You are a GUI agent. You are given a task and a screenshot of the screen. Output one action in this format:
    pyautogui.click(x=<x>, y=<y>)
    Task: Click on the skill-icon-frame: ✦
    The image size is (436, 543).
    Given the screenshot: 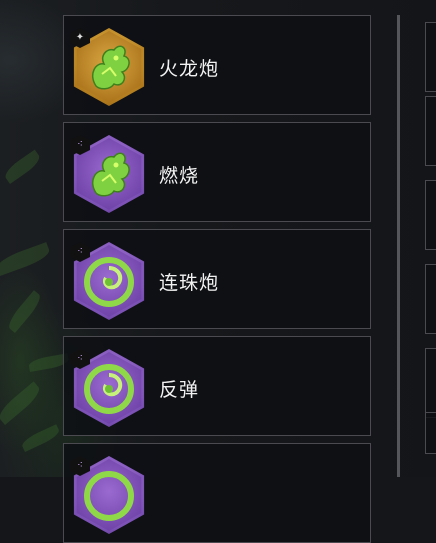 What is the action you would take?
    pyautogui.click(x=109, y=67)
    